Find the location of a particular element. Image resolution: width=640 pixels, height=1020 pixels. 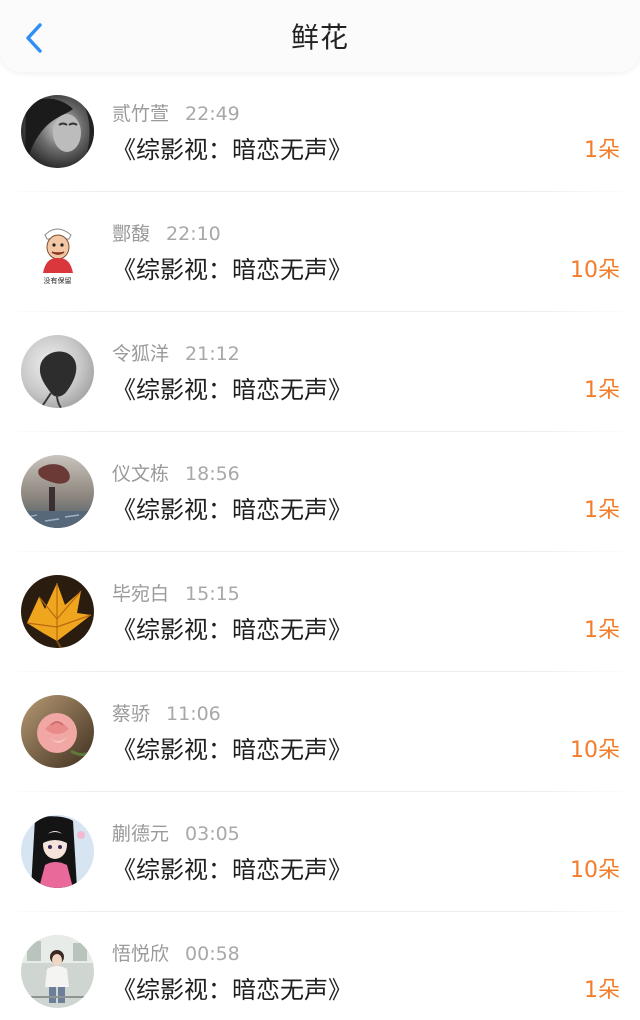

list-item: 贰竹萱 22:49 《综影视：暗恋无声》 1朵 is located at coordinates (320, 132).